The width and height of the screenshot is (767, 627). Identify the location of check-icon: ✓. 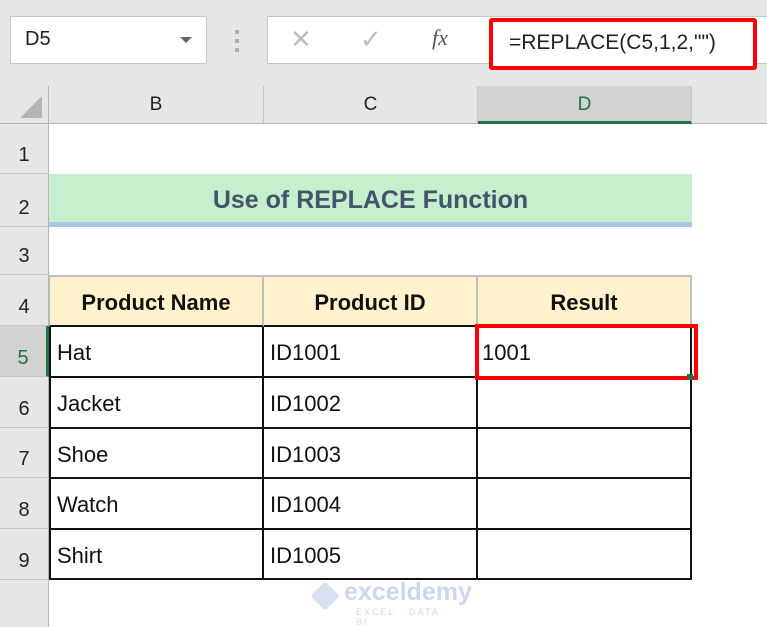
(371, 39).